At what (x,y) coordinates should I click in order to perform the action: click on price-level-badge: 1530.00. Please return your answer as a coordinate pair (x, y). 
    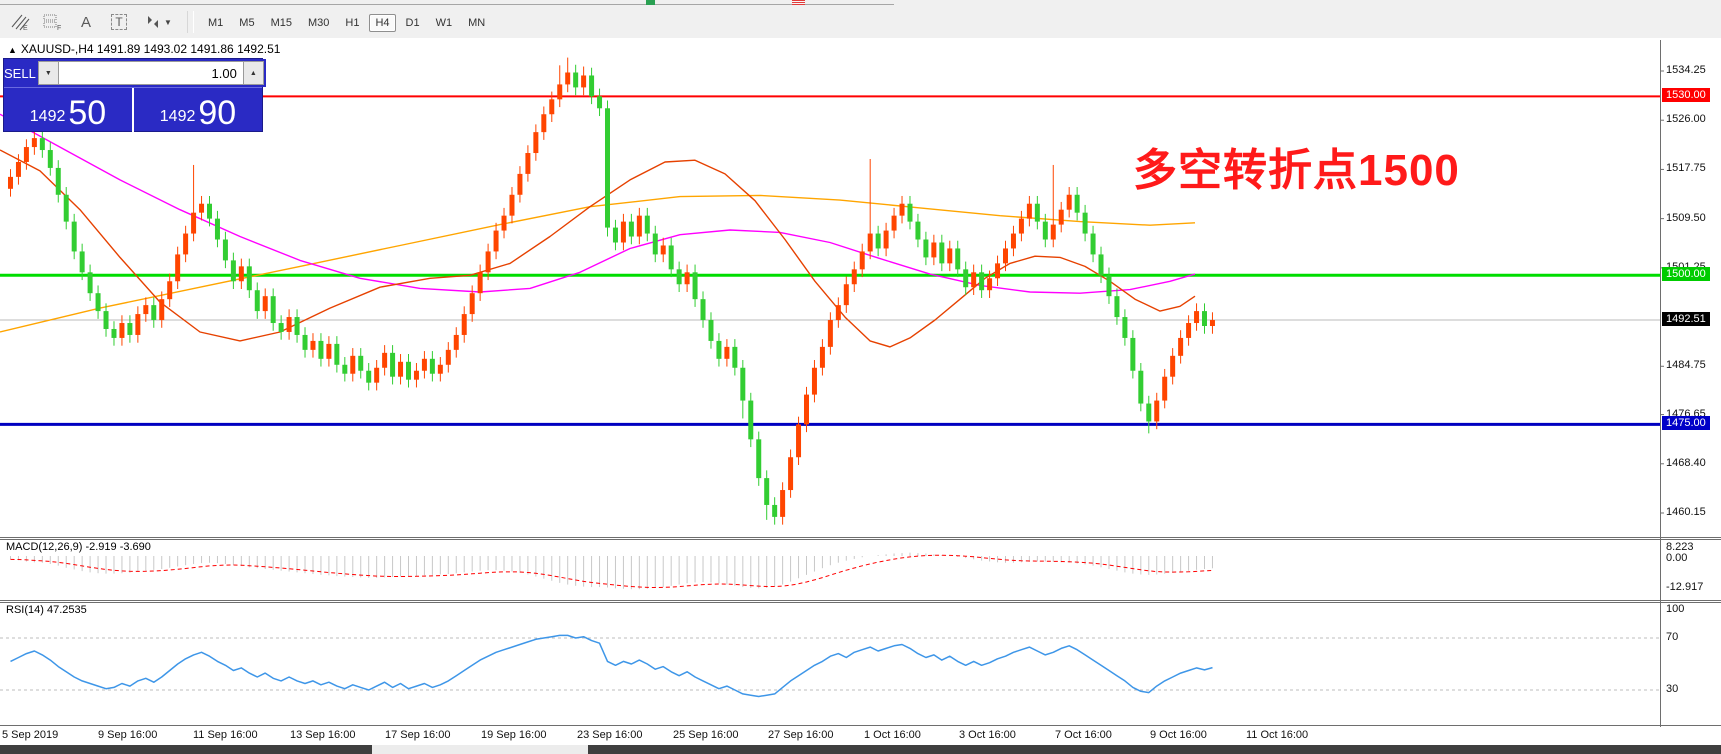
    Looking at the image, I should click on (1686, 95).